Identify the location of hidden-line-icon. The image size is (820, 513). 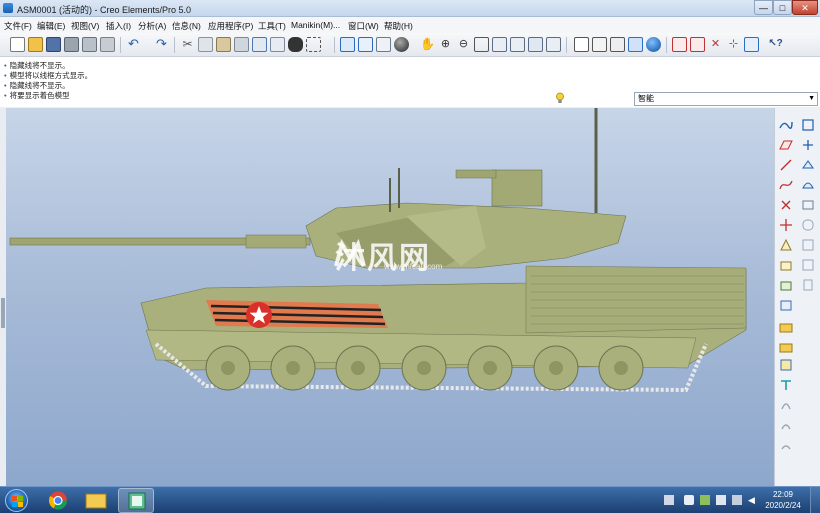
(599, 44).